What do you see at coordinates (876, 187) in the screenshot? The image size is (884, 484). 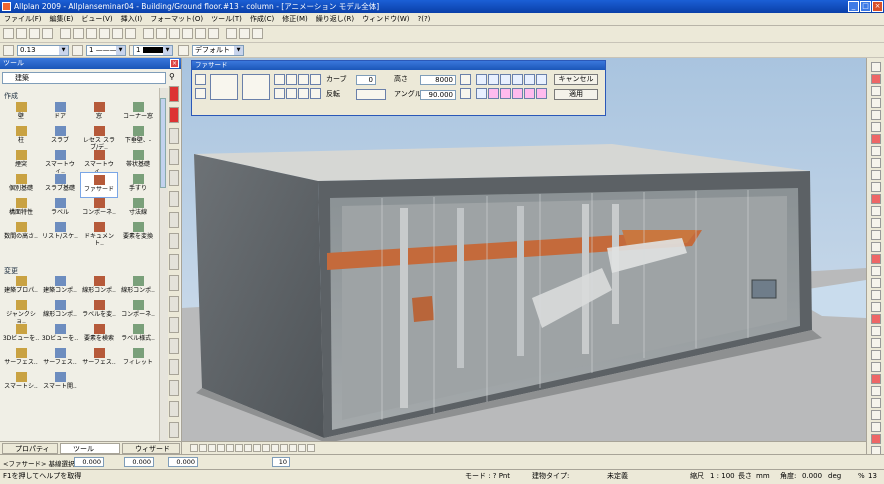 I see `right-tool-10-icon` at bounding box center [876, 187].